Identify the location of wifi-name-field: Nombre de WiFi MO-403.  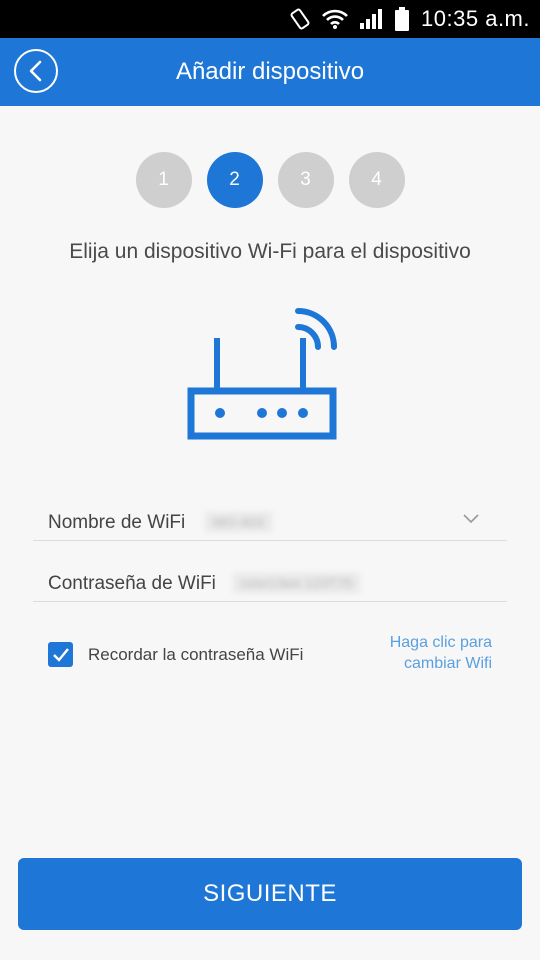
(270, 518).